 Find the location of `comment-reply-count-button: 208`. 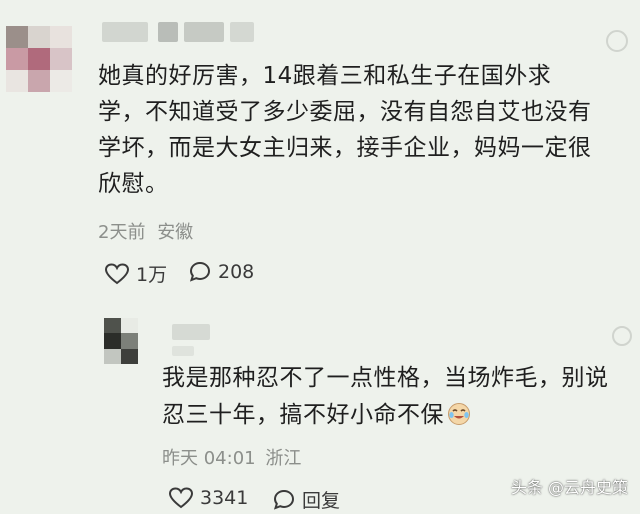

comment-reply-count-button: 208 is located at coordinates (221, 272).